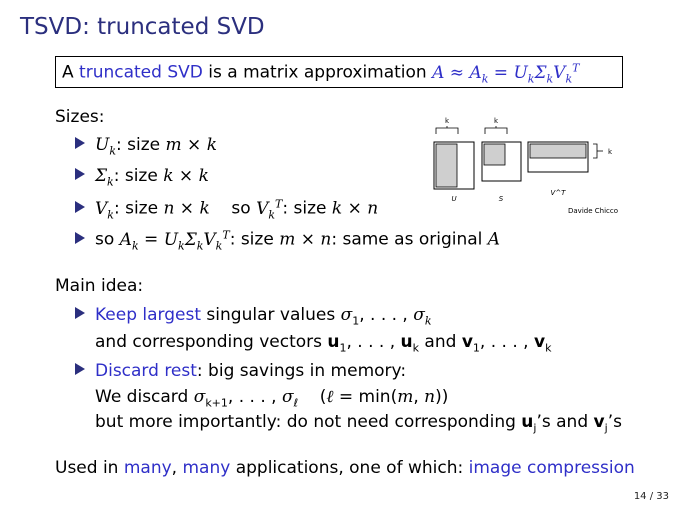  What do you see at coordinates (148, 315) in the screenshot?
I see `keep-largest-term: Keep largest` at bounding box center [148, 315].